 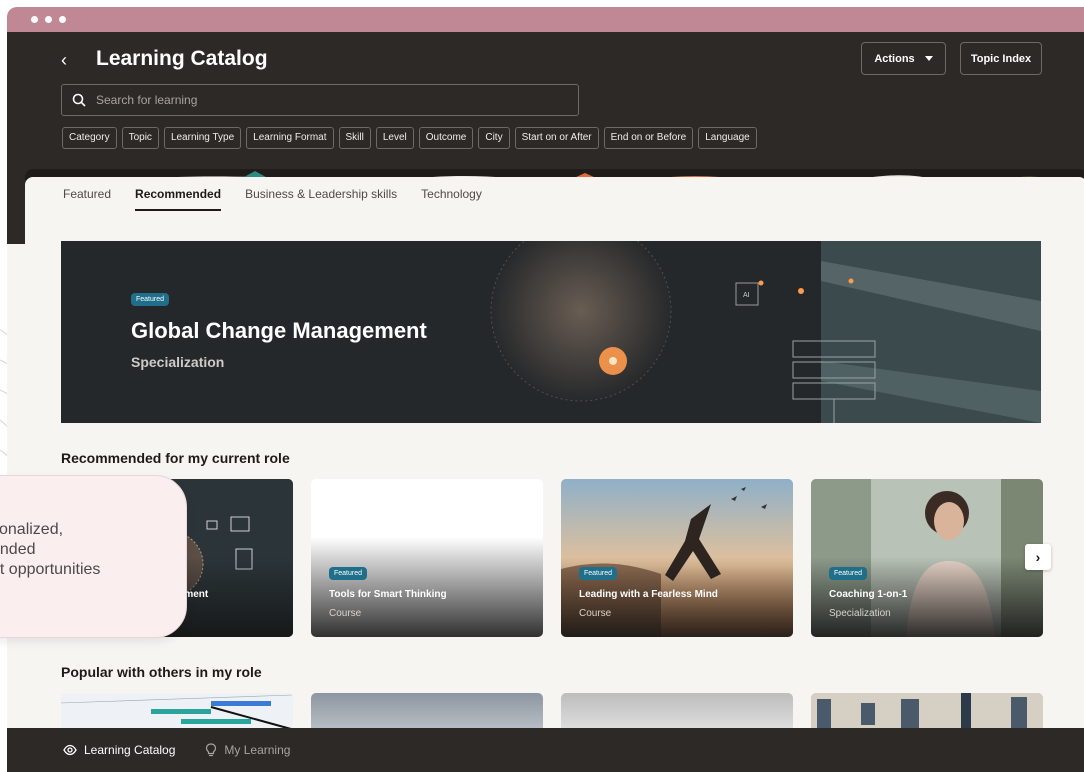 I want to click on bottom-navigation: Learning Catalog My Learning, so click(x=545, y=750).